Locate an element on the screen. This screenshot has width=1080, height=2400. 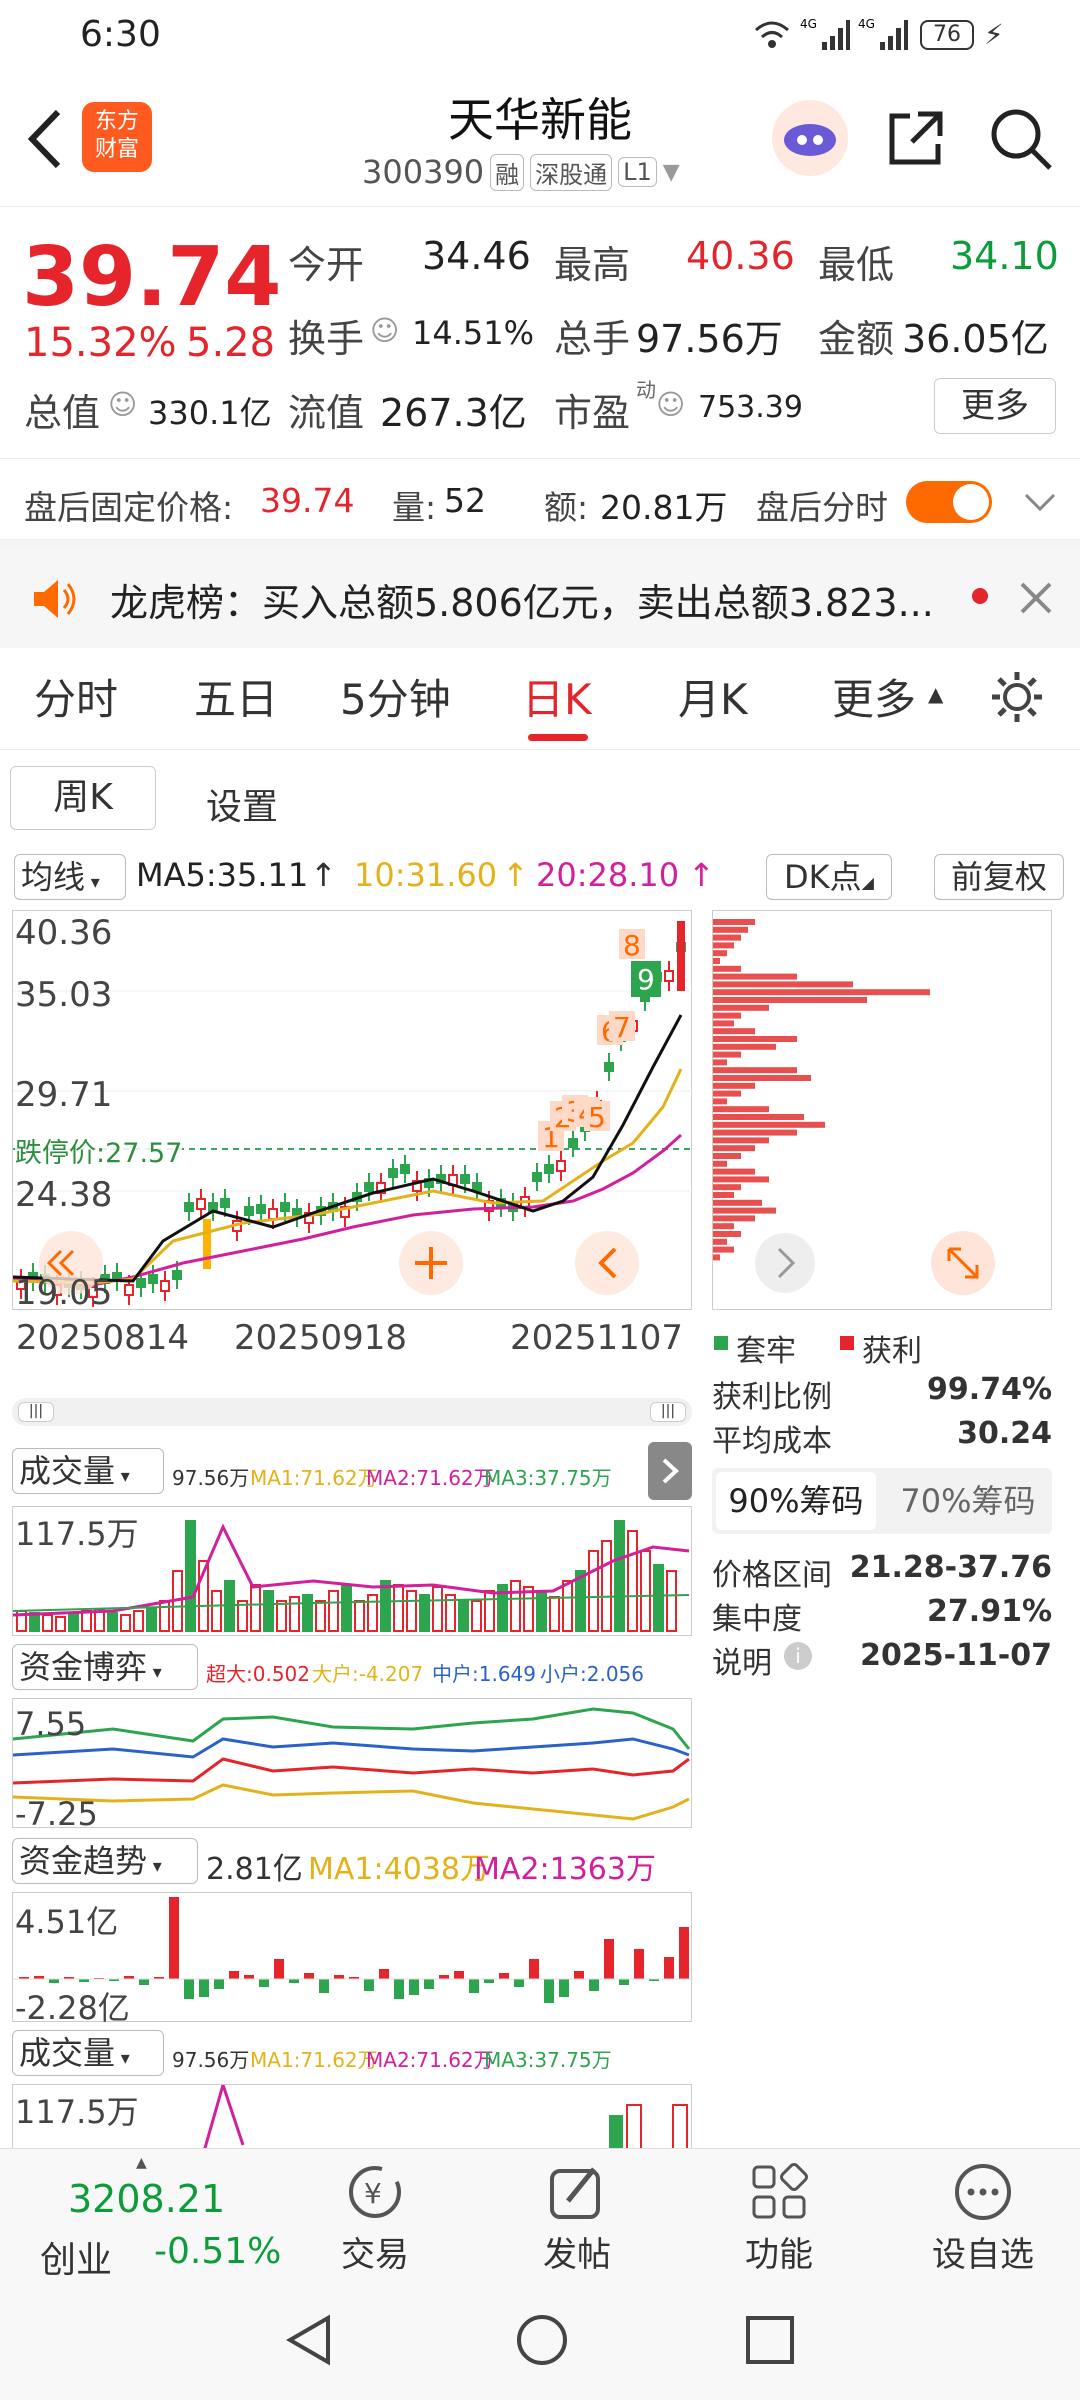
change-amount: 5.28 is located at coordinates (231, 343).